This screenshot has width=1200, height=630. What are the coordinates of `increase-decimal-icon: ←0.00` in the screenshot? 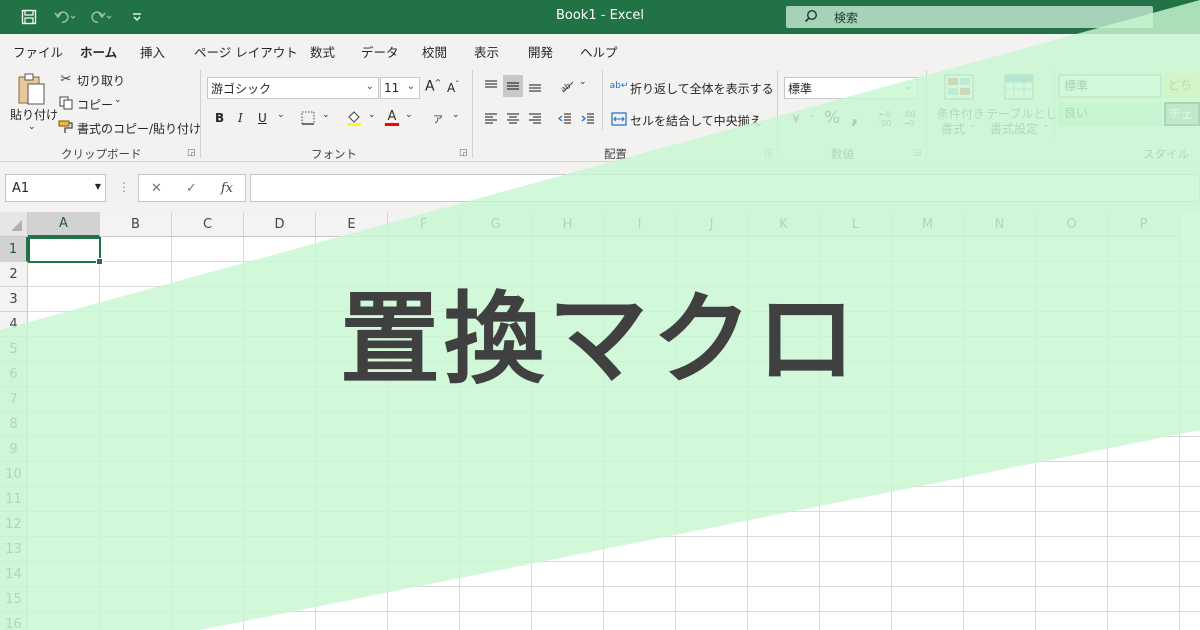 It's located at (885, 119).